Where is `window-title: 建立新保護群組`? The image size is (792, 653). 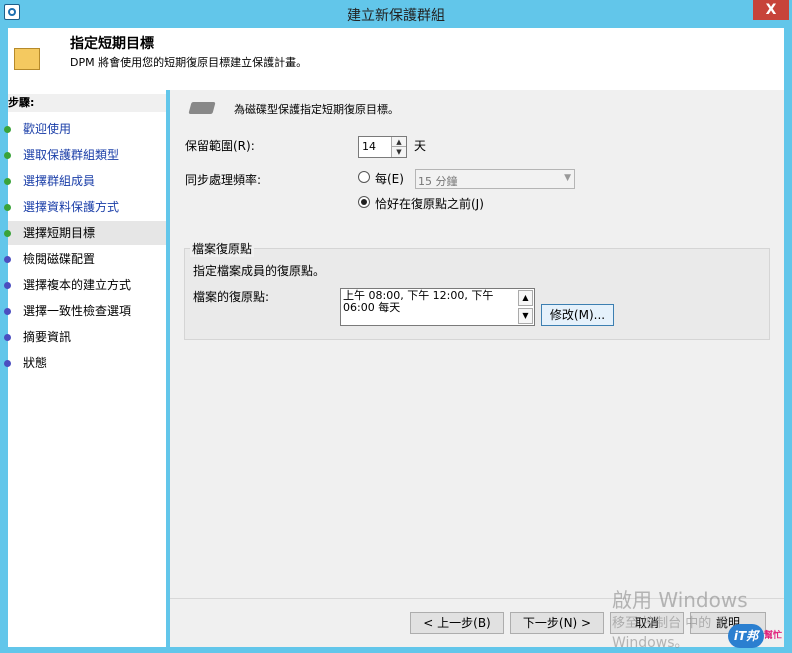 window-title: 建立新保護群組 is located at coordinates (396, 16).